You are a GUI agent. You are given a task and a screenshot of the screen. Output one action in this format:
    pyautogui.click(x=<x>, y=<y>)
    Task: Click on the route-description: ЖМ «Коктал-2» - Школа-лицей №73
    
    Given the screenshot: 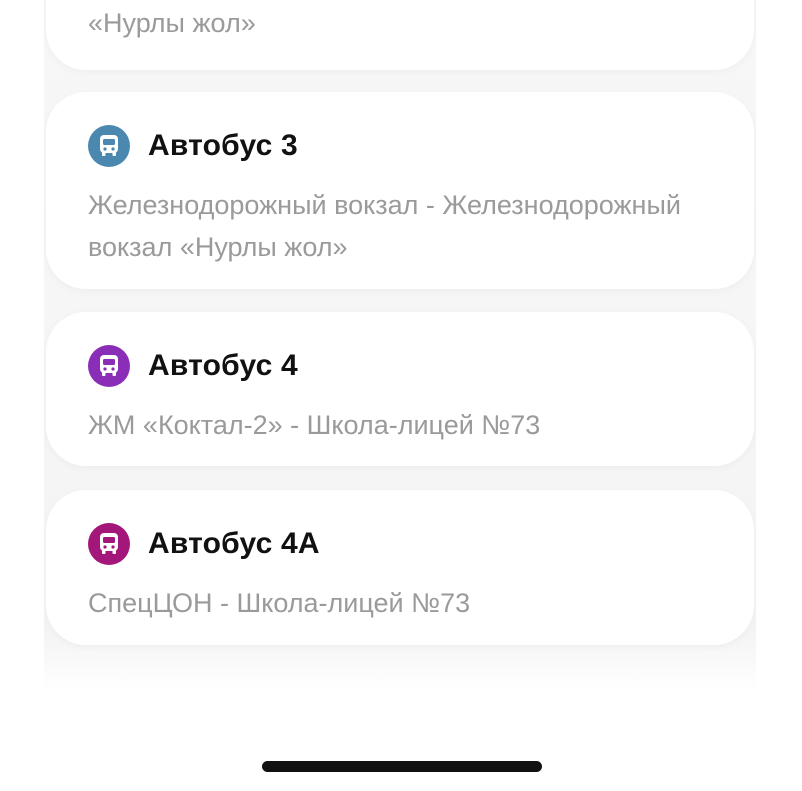 What is the action you would take?
    pyautogui.click(x=314, y=425)
    